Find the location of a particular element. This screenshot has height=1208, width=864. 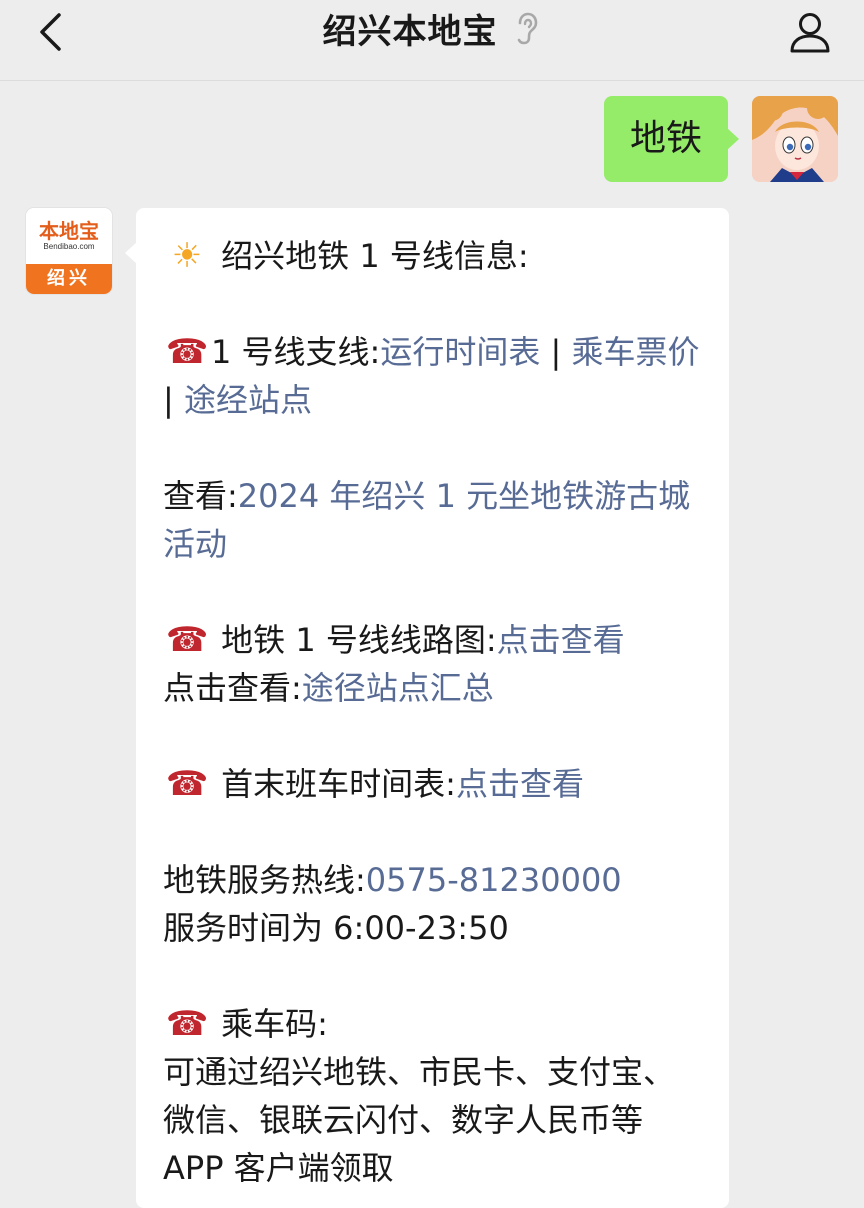

message-title: 绍兴地铁 1 号线信息: is located at coordinates (375, 256).